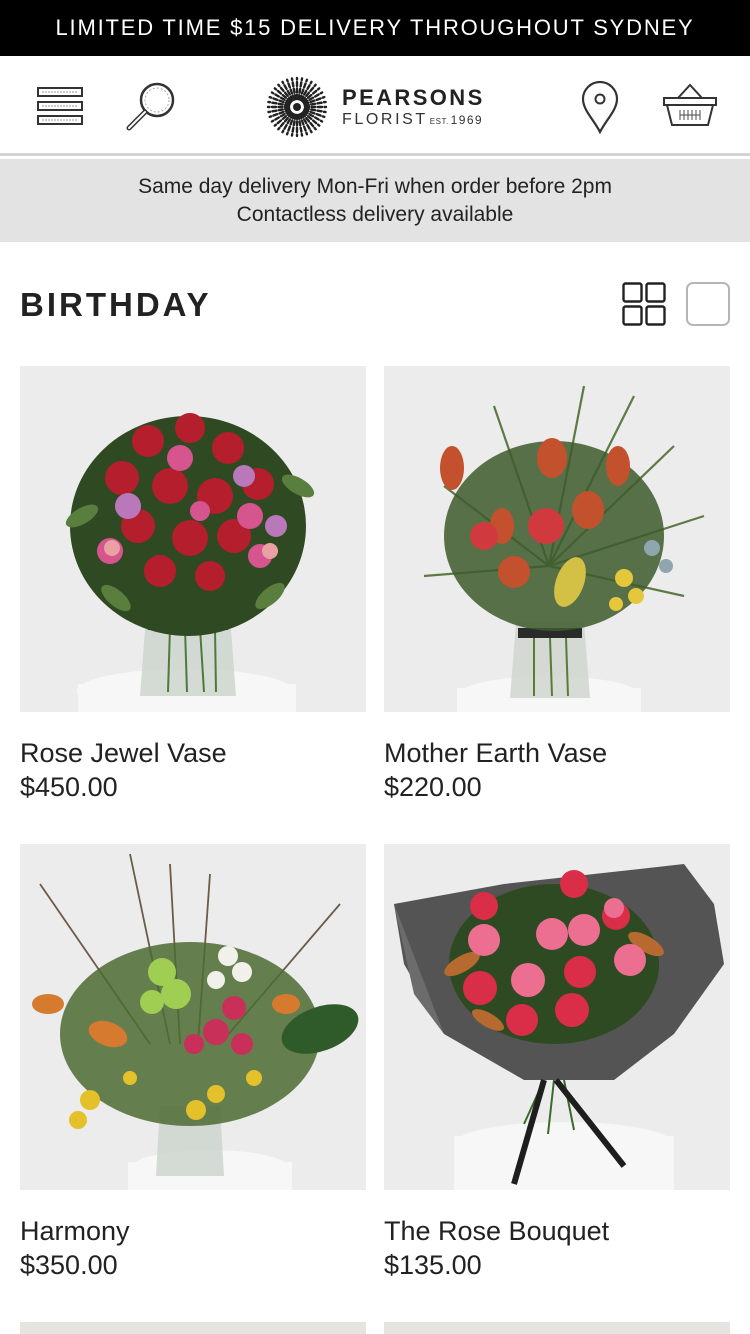 Image resolution: width=750 pixels, height=1334 pixels. What do you see at coordinates (69, 1265) in the screenshot?
I see `product-price: $350.00` at bounding box center [69, 1265].